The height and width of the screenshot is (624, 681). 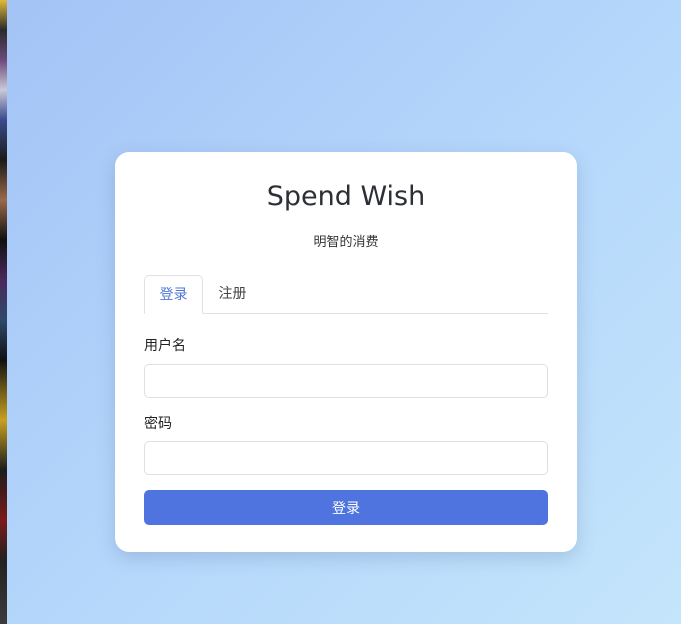 I want to click on password-input, so click(x=346, y=458).